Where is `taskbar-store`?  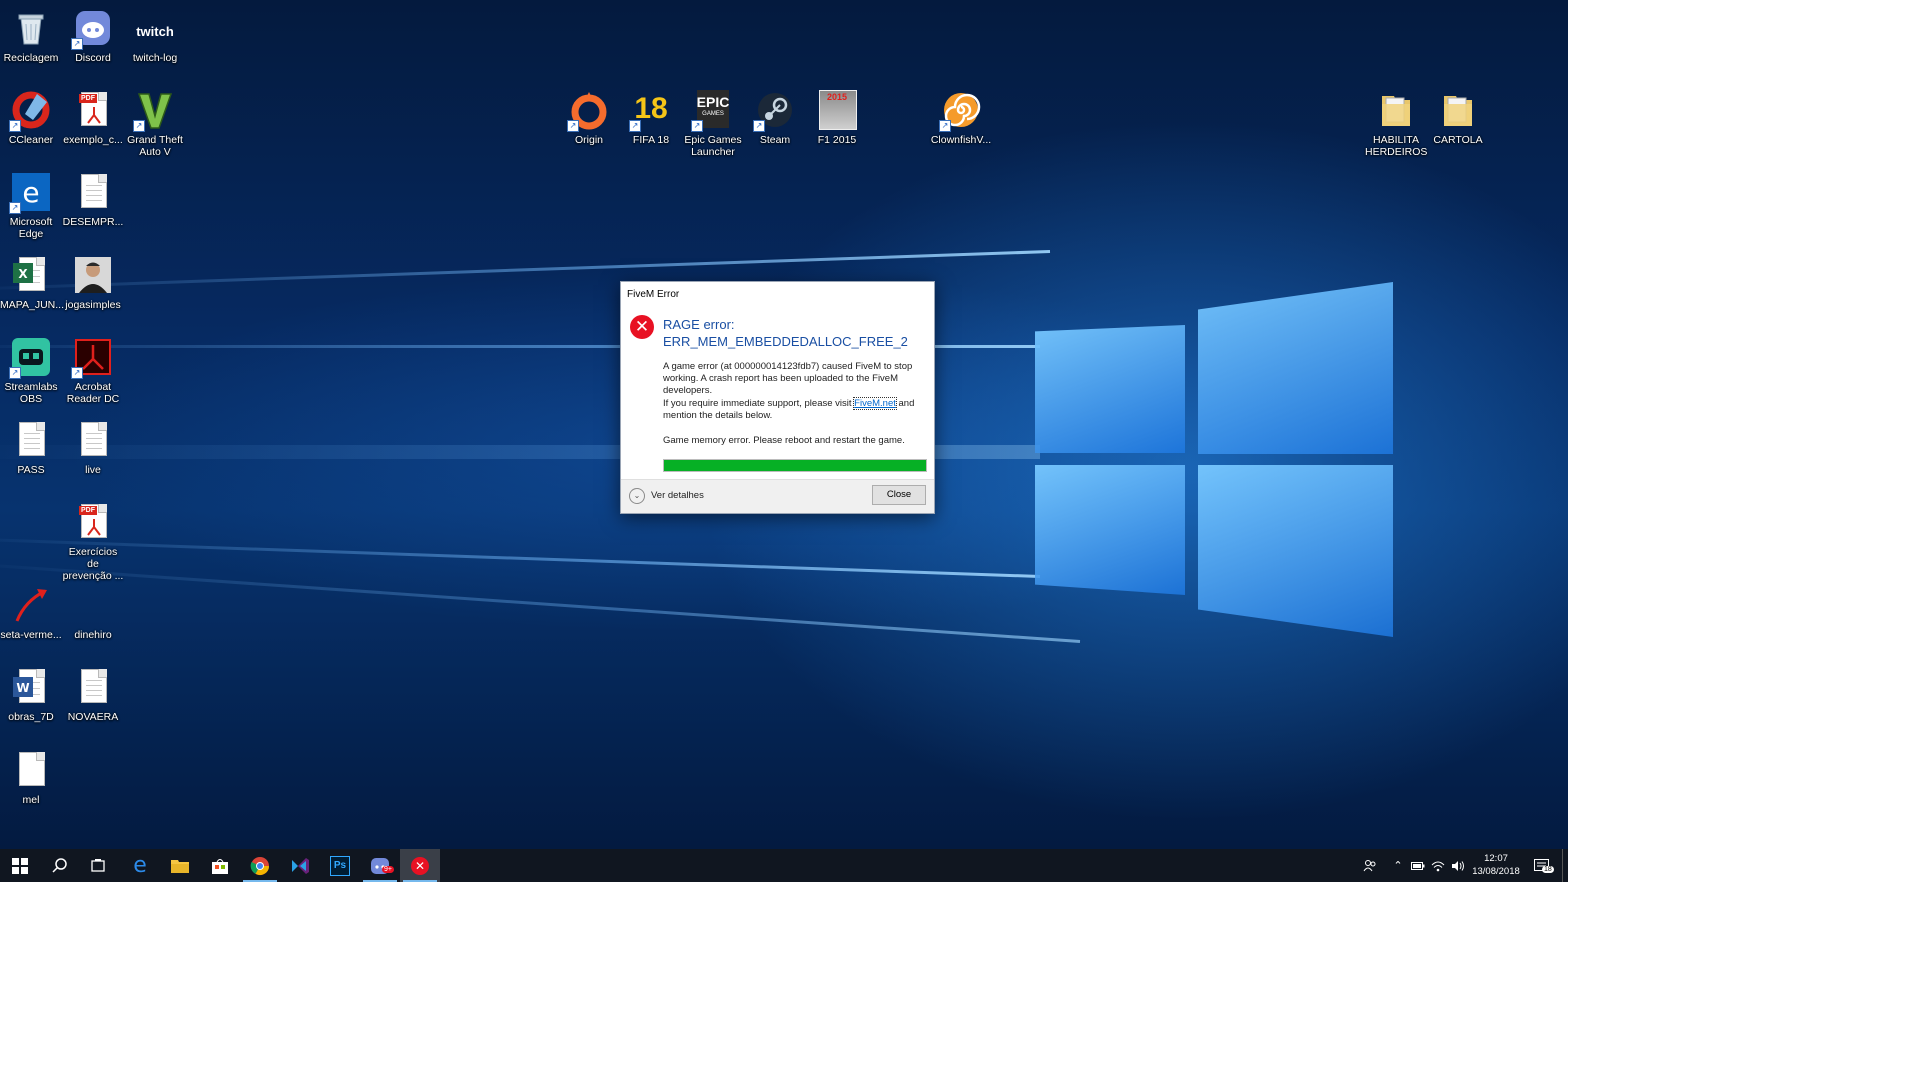 taskbar-store is located at coordinates (220, 865).